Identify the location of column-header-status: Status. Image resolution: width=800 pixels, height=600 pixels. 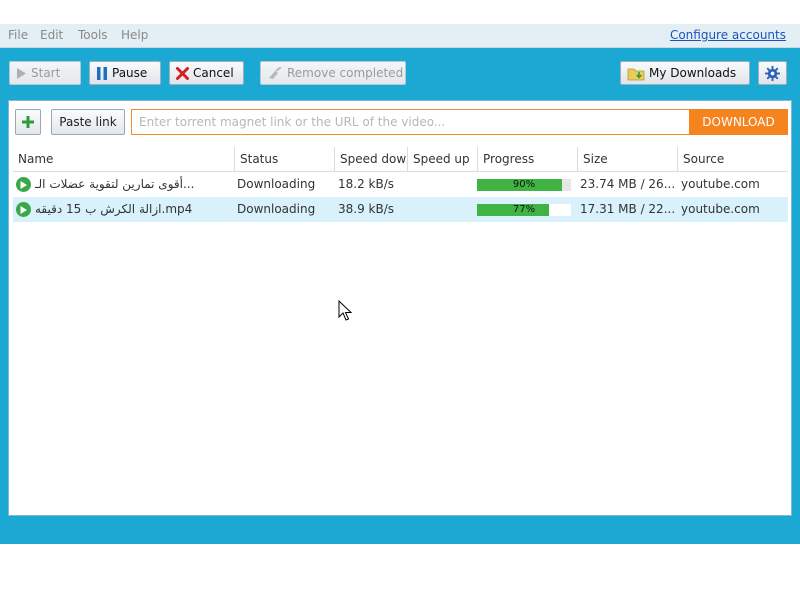
(285, 159).